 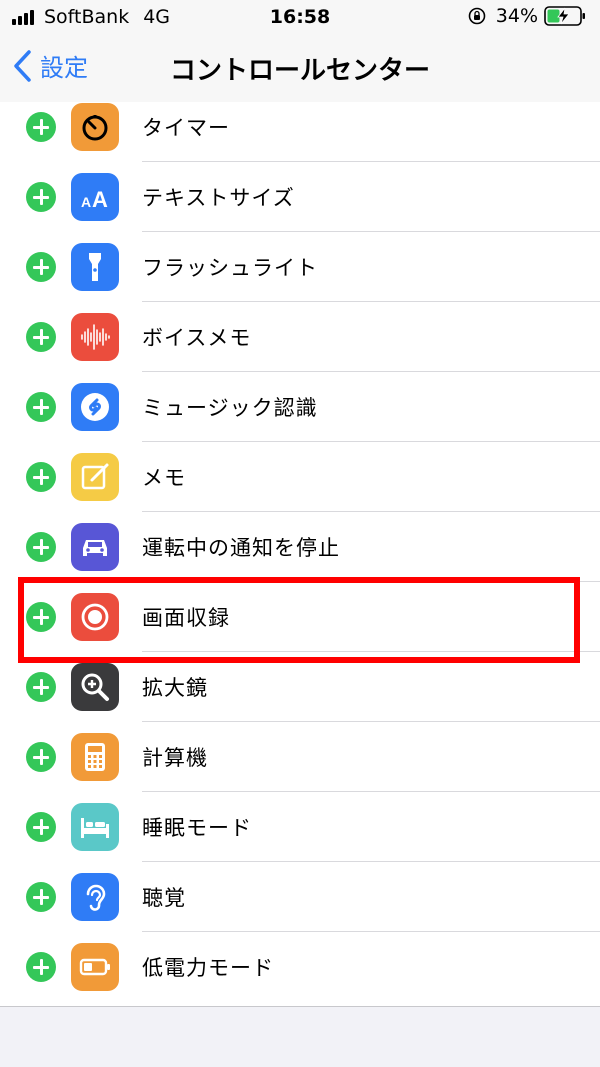 What do you see at coordinates (241, 548) in the screenshot?
I see `item-label: 運転中の通知を停止` at bounding box center [241, 548].